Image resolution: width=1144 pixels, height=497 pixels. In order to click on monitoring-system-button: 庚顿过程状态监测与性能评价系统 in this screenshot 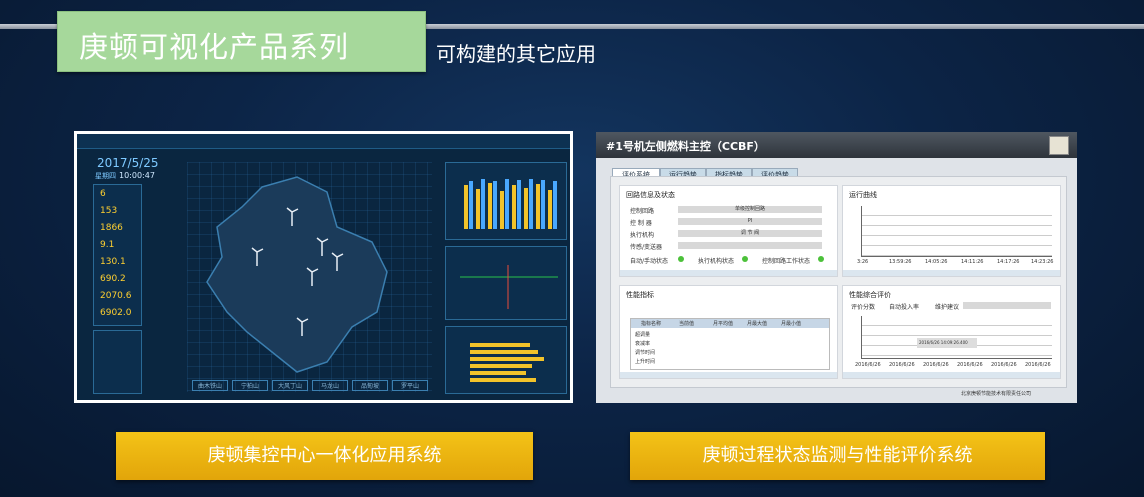, I will do `click(837, 456)`.